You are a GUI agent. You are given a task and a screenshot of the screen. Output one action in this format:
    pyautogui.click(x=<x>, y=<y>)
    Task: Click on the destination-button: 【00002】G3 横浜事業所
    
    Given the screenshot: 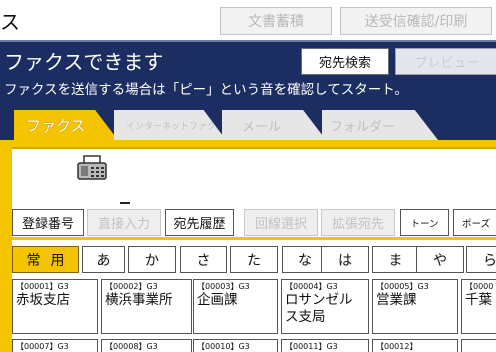 What is the action you would take?
    pyautogui.click(x=146, y=306)
    